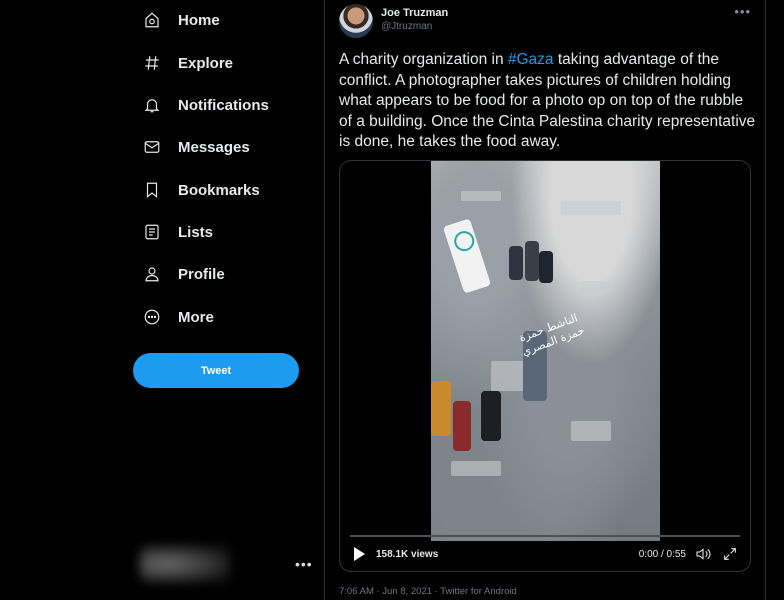 The image size is (784, 600). I want to click on nav-explore: Explore, so click(181, 63).